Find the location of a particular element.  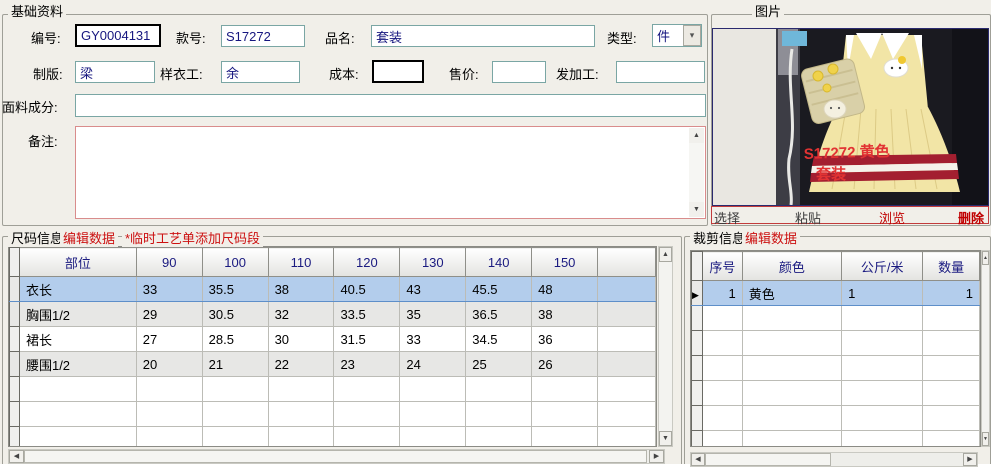

scroll-right-icon: ▶ is located at coordinates (656, 456).